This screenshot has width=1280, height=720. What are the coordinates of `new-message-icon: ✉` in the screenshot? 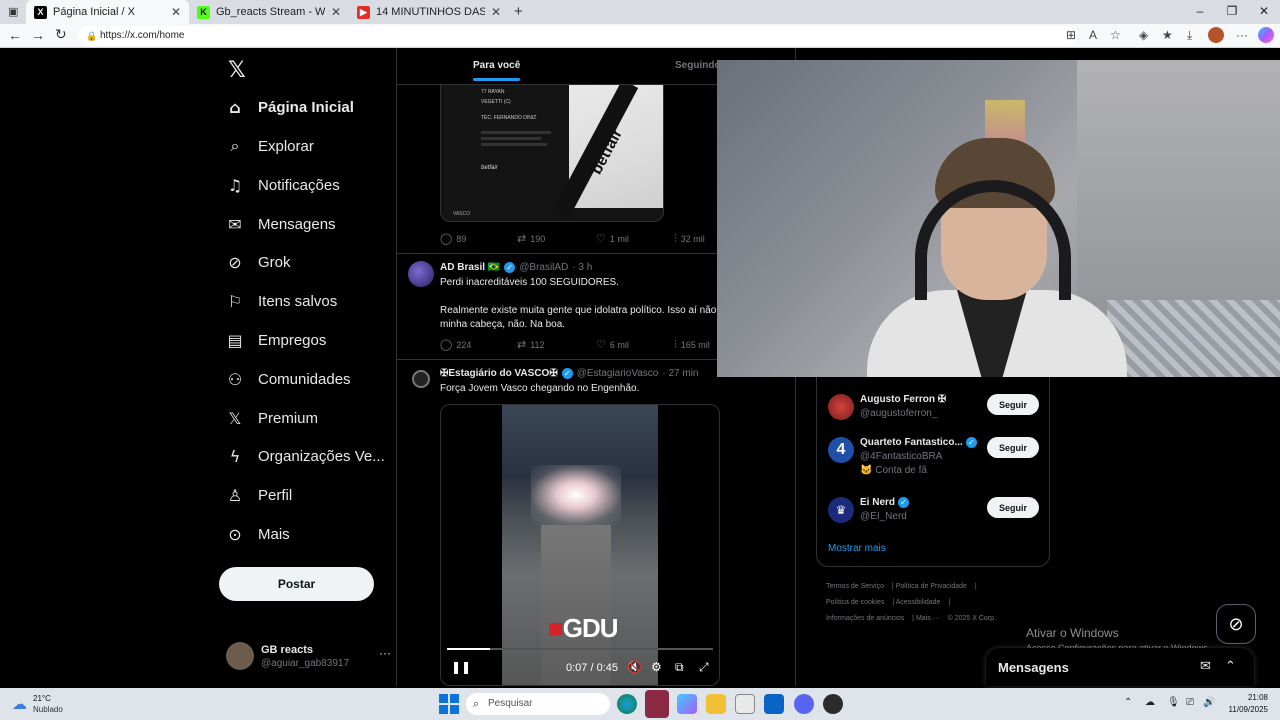 It's located at (1205, 666).